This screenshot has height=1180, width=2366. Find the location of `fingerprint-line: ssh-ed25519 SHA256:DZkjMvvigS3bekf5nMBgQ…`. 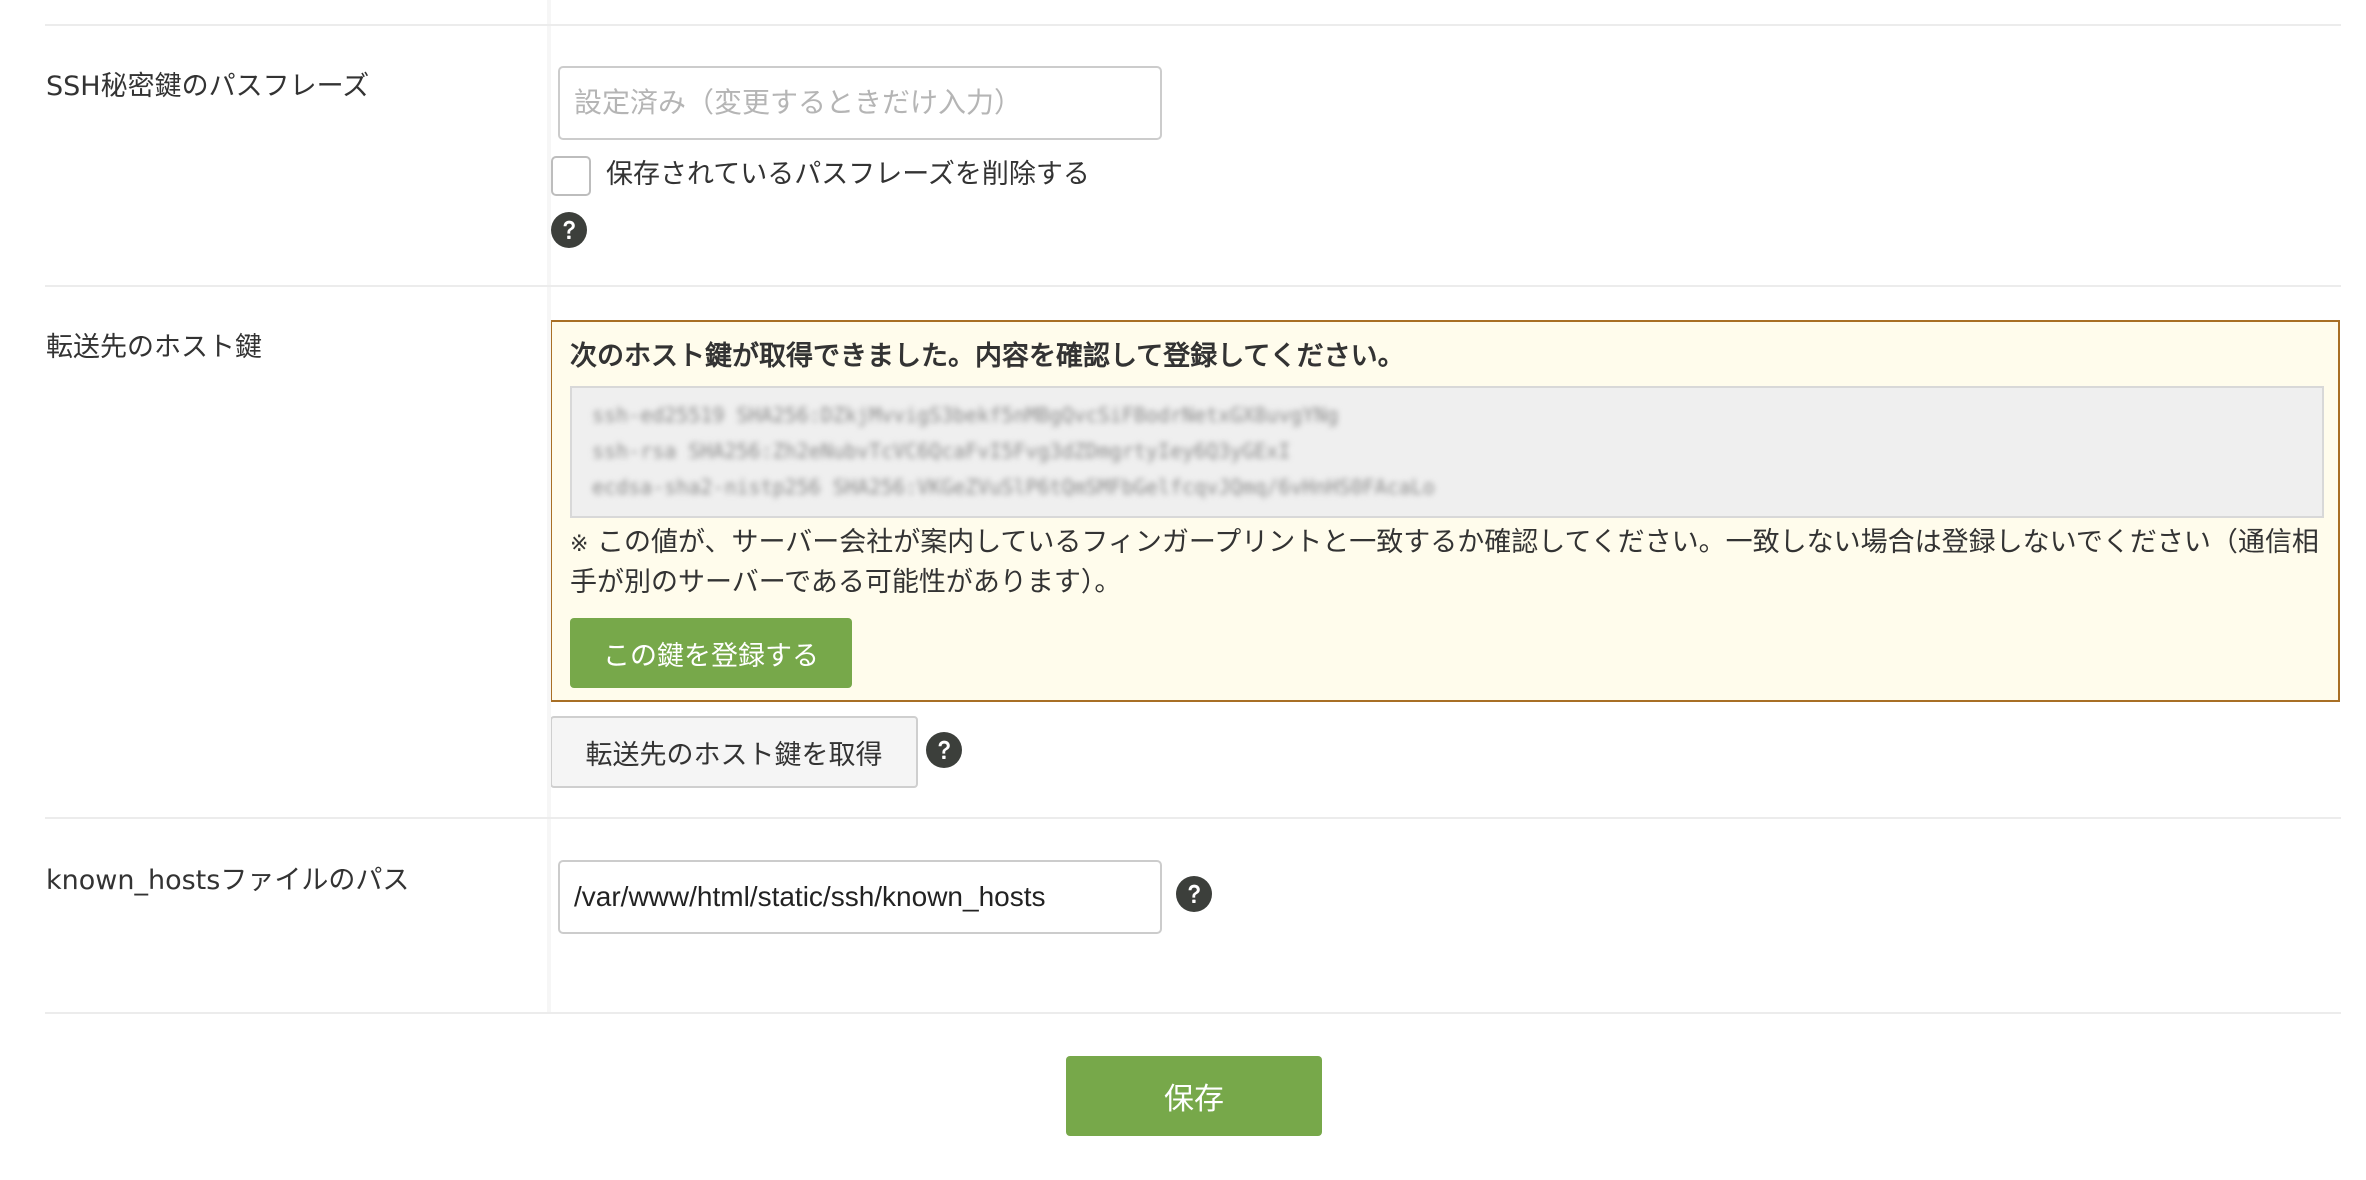

fingerprint-line: ssh-ed25519 SHA256:DZkjMvvigS3bekf5nMBgQ… is located at coordinates (965, 415).